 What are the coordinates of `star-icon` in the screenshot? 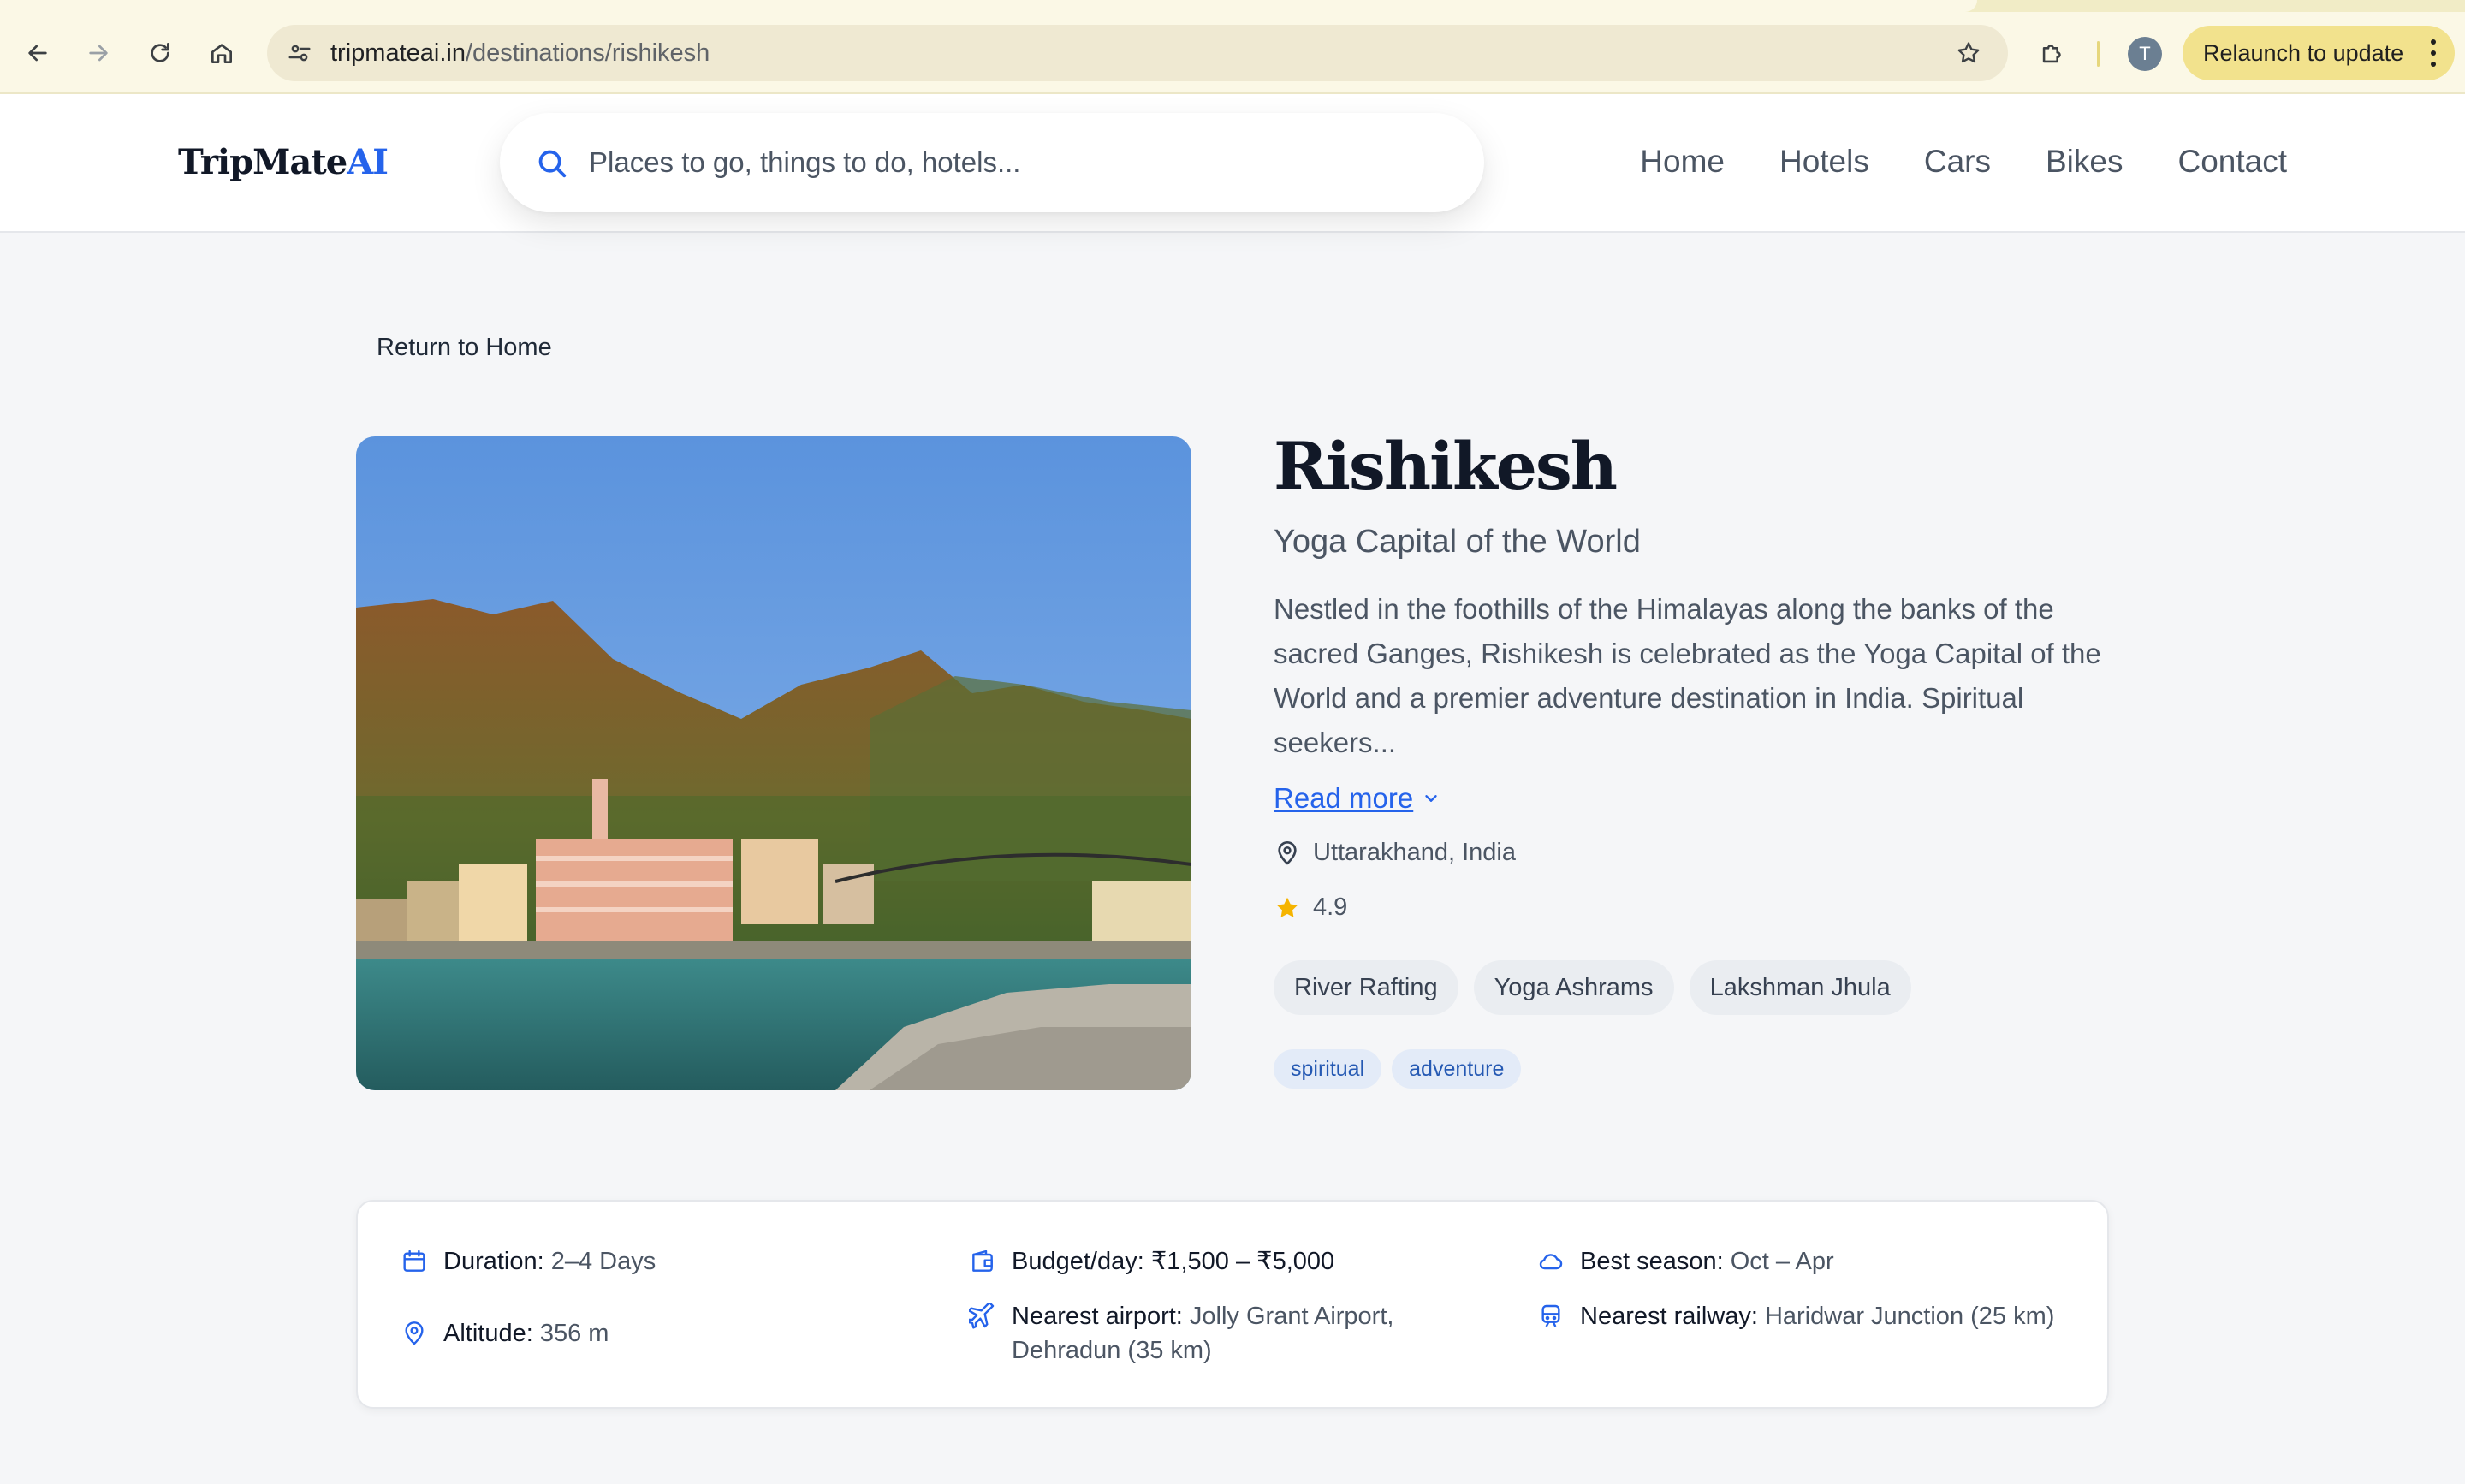 It's located at (1287, 907).